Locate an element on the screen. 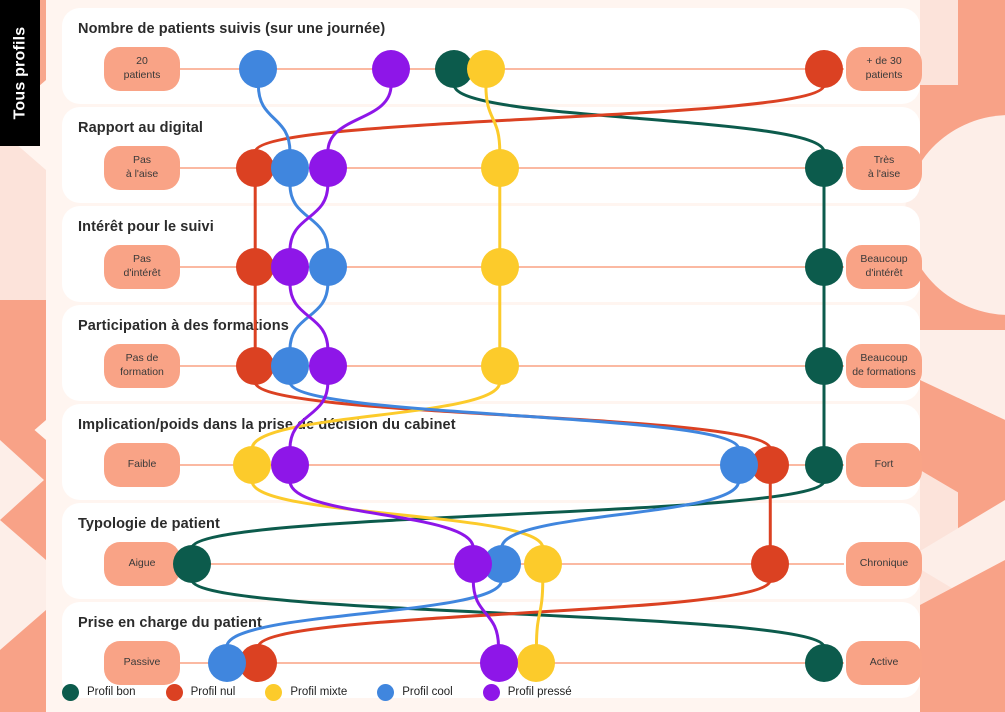 The width and height of the screenshot is (1005, 712). legend-item: Profil bon is located at coordinates (99, 692).